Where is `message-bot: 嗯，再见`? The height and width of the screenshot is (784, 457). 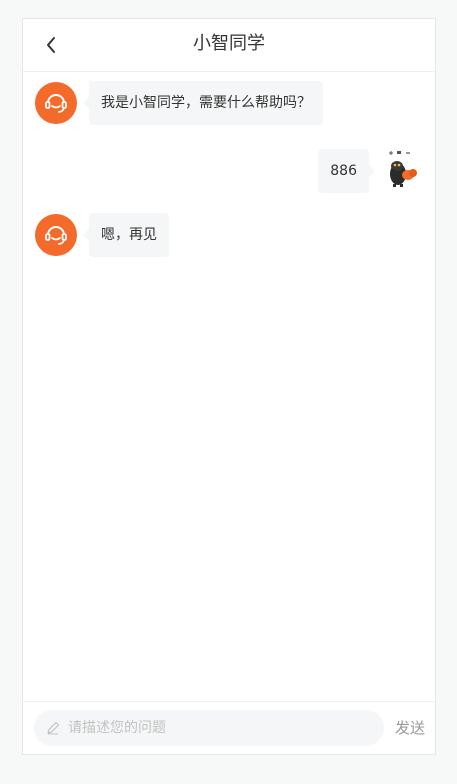 message-bot: 嗯，再见 is located at coordinates (102, 235).